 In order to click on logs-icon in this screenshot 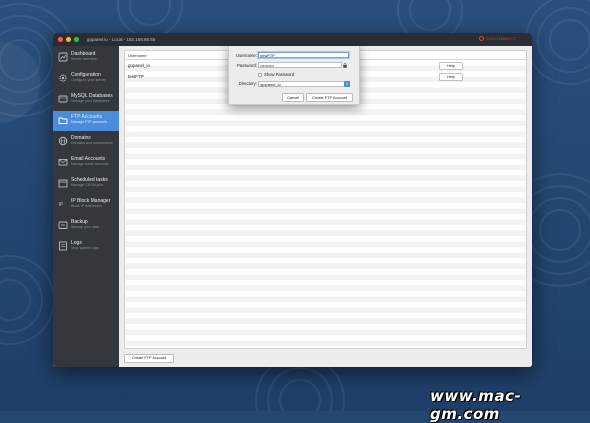, I will do `click(63, 246)`.